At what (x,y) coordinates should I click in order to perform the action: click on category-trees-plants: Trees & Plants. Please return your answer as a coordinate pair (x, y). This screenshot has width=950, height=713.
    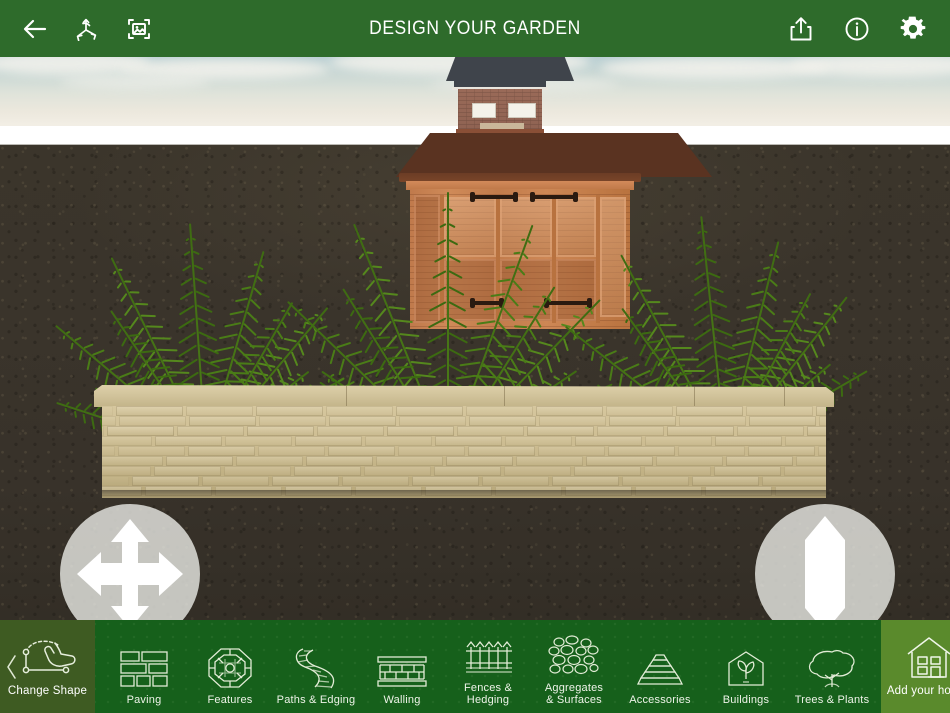
    Looking at the image, I should click on (832, 667).